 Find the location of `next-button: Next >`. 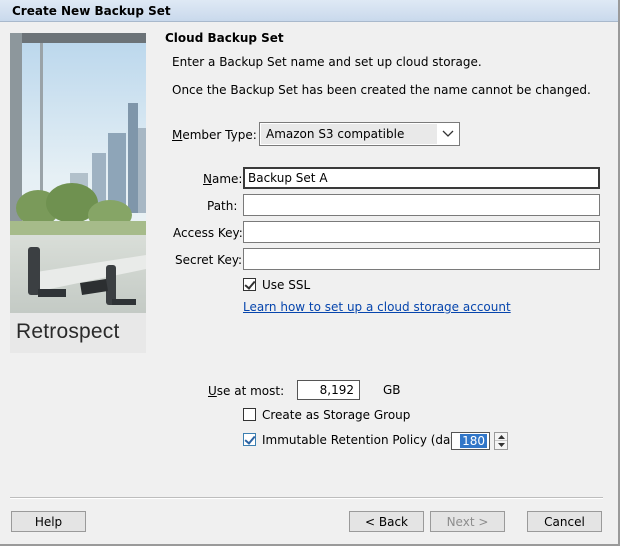

next-button: Next > is located at coordinates (467, 521).